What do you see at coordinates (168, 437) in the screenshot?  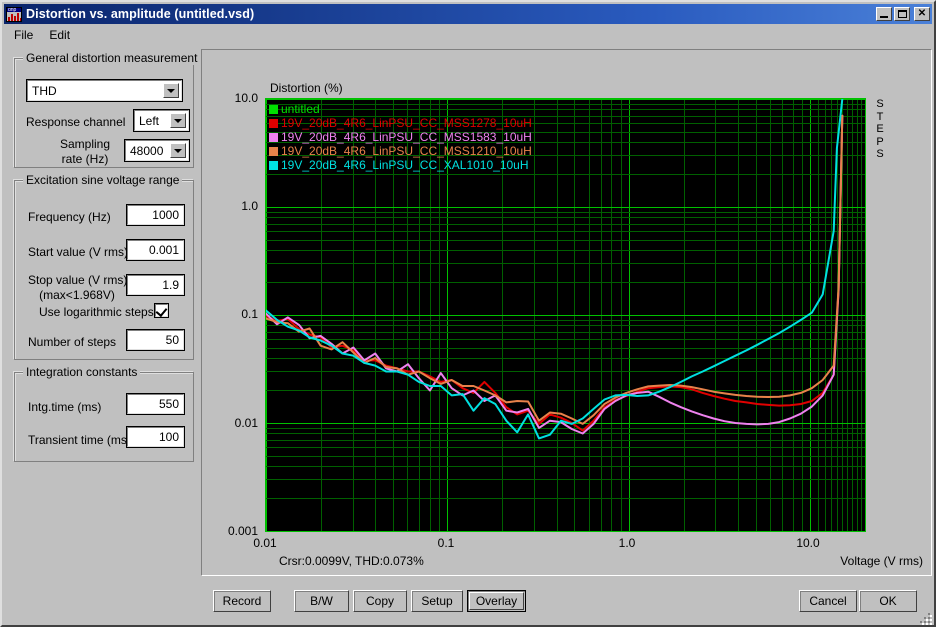 I see `transient-time-value: 100` at bounding box center [168, 437].